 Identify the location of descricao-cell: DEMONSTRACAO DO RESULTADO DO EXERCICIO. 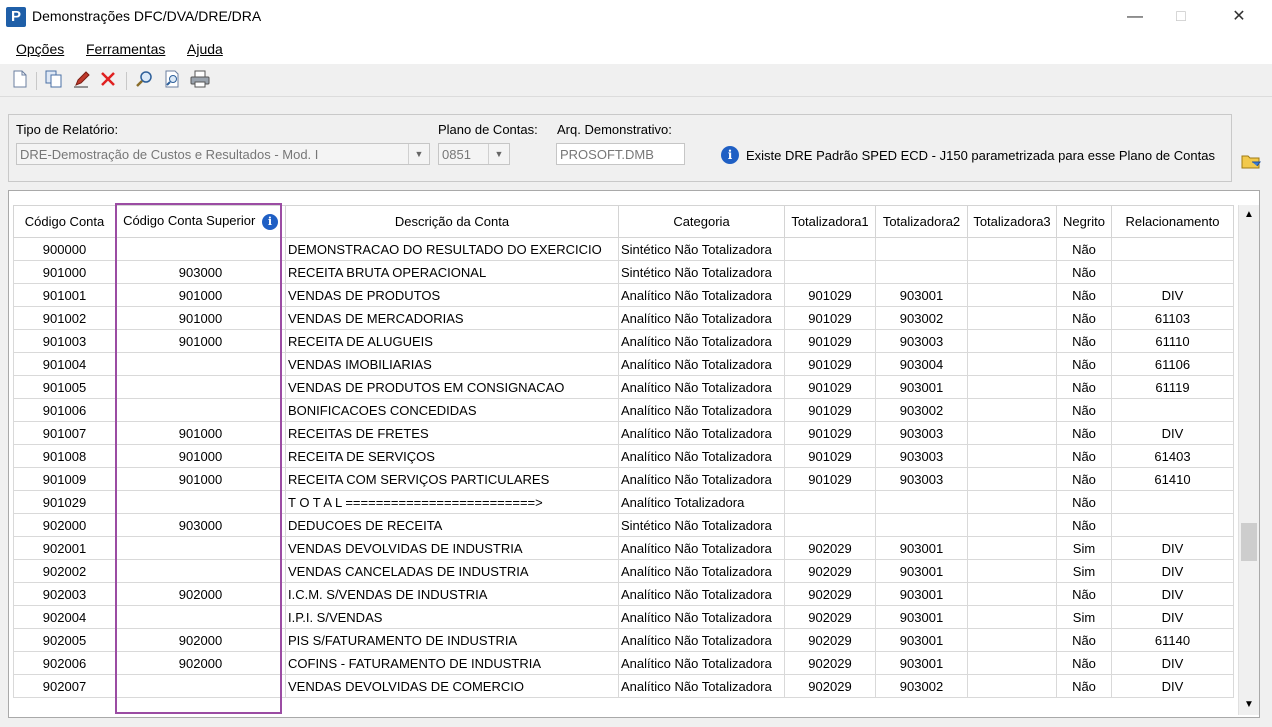
(452, 249).